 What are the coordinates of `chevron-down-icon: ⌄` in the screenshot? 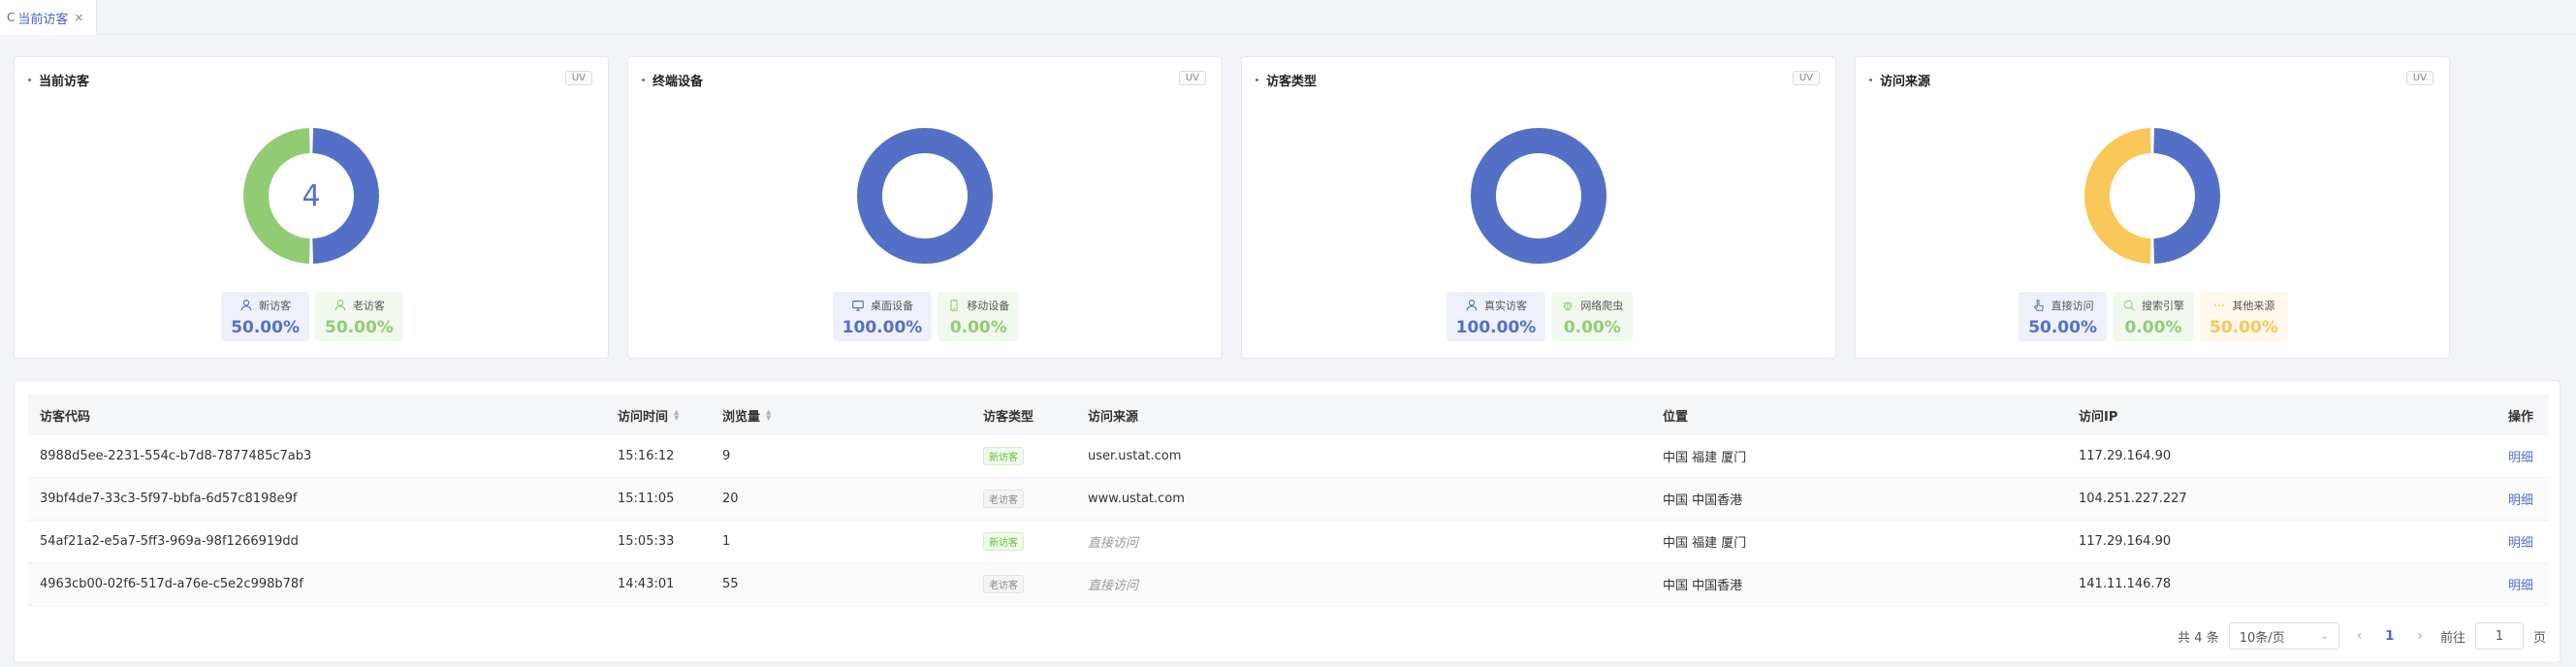 It's located at (2324, 636).